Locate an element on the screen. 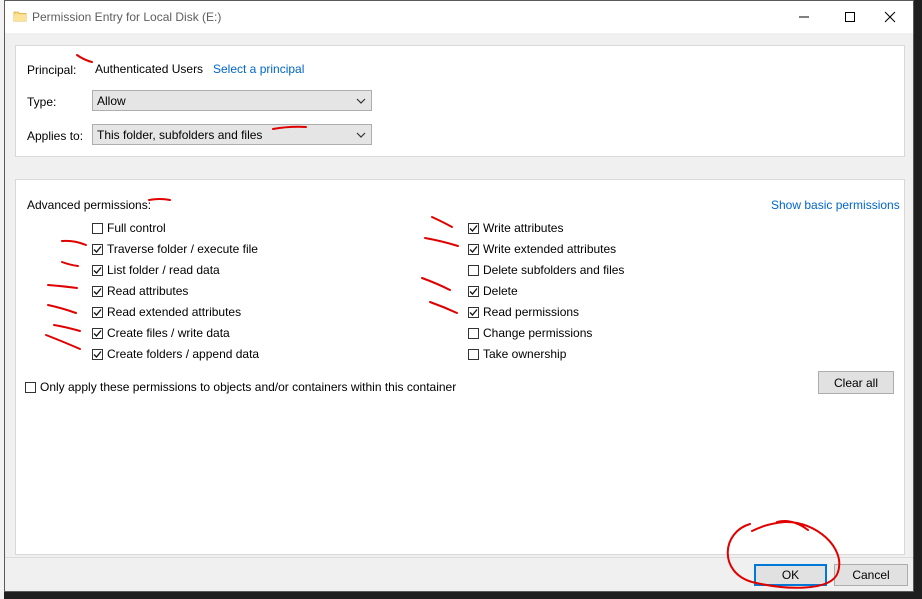 This screenshot has height=599, width=922. minimize-button is located at coordinates (804, 17).